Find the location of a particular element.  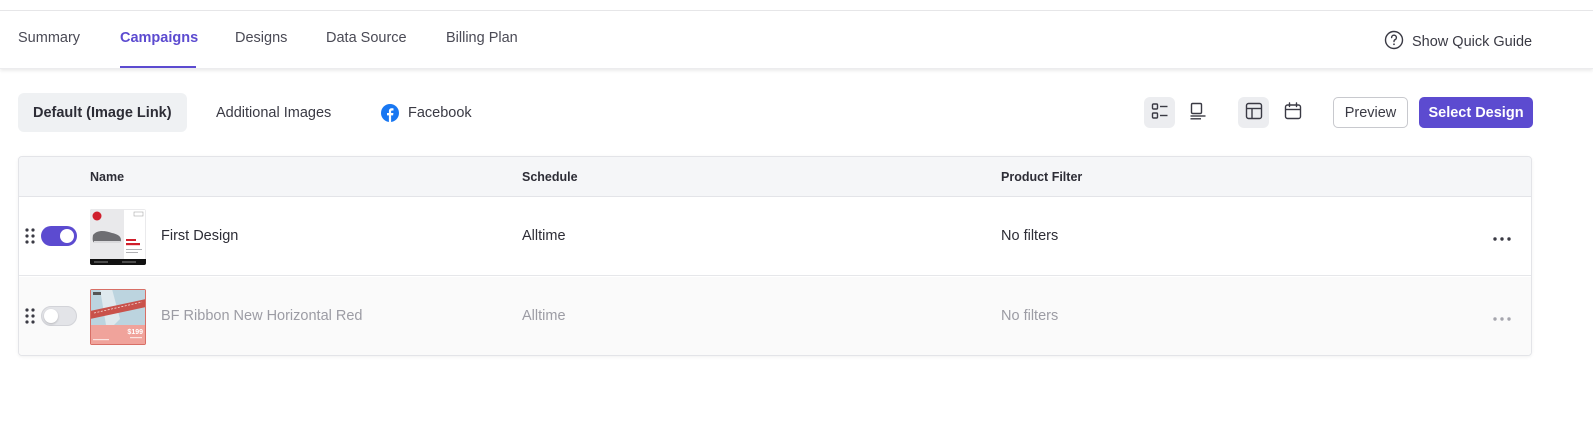

show-quick-guide-label: Show Quick Guide is located at coordinates (1472, 42).